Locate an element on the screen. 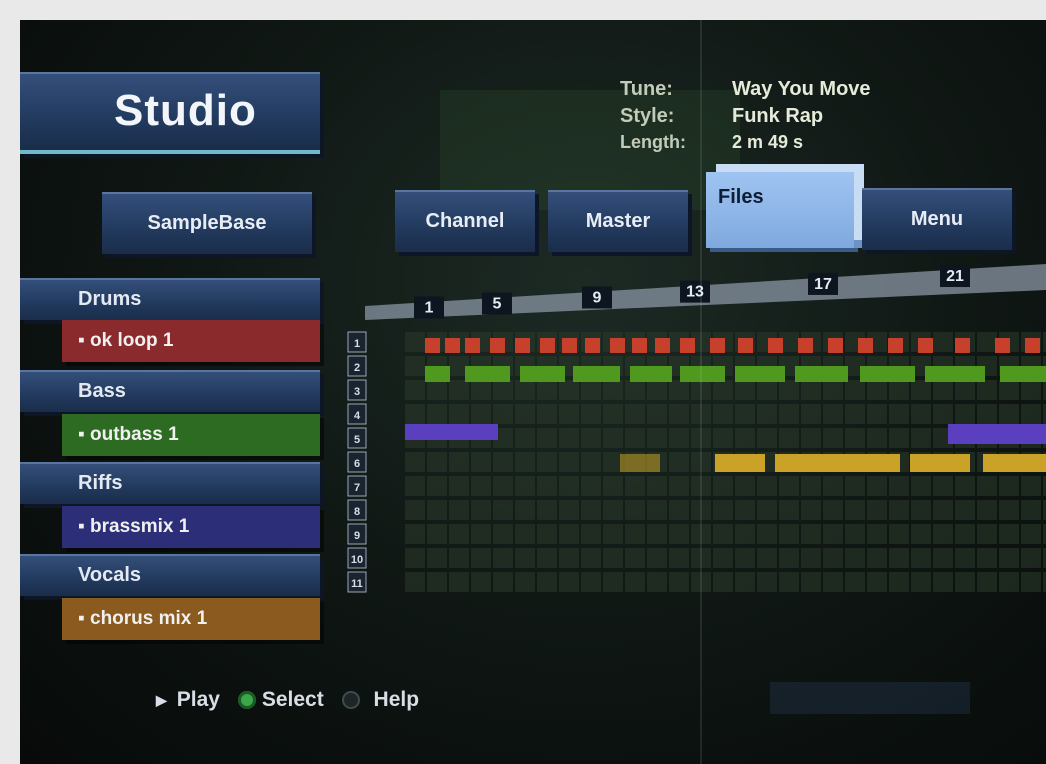 The width and height of the screenshot is (1046, 764). channel-number-label: 6 is located at coordinates (357, 464).